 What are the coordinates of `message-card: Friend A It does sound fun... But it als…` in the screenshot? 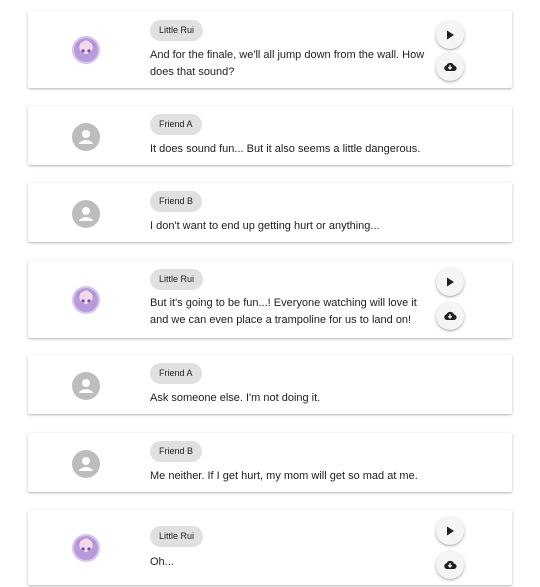 It's located at (270, 135).